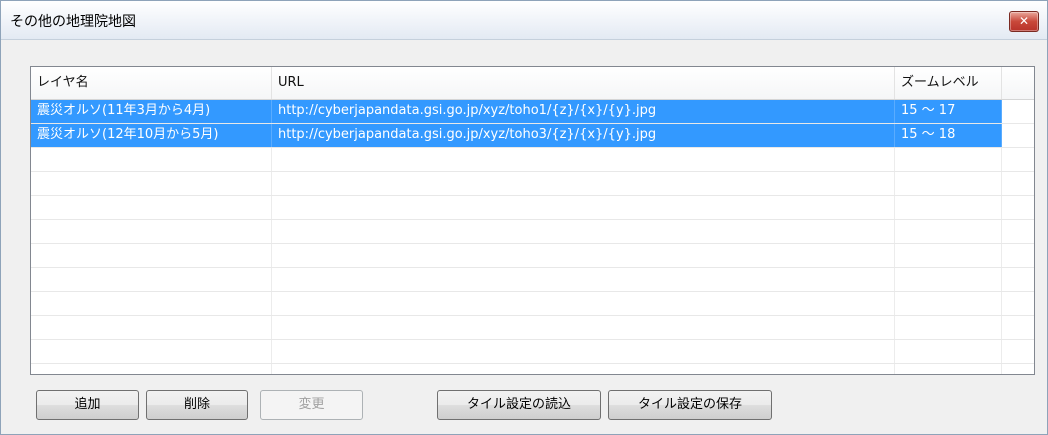  I want to click on close-icon: ✕, so click(1024, 21).